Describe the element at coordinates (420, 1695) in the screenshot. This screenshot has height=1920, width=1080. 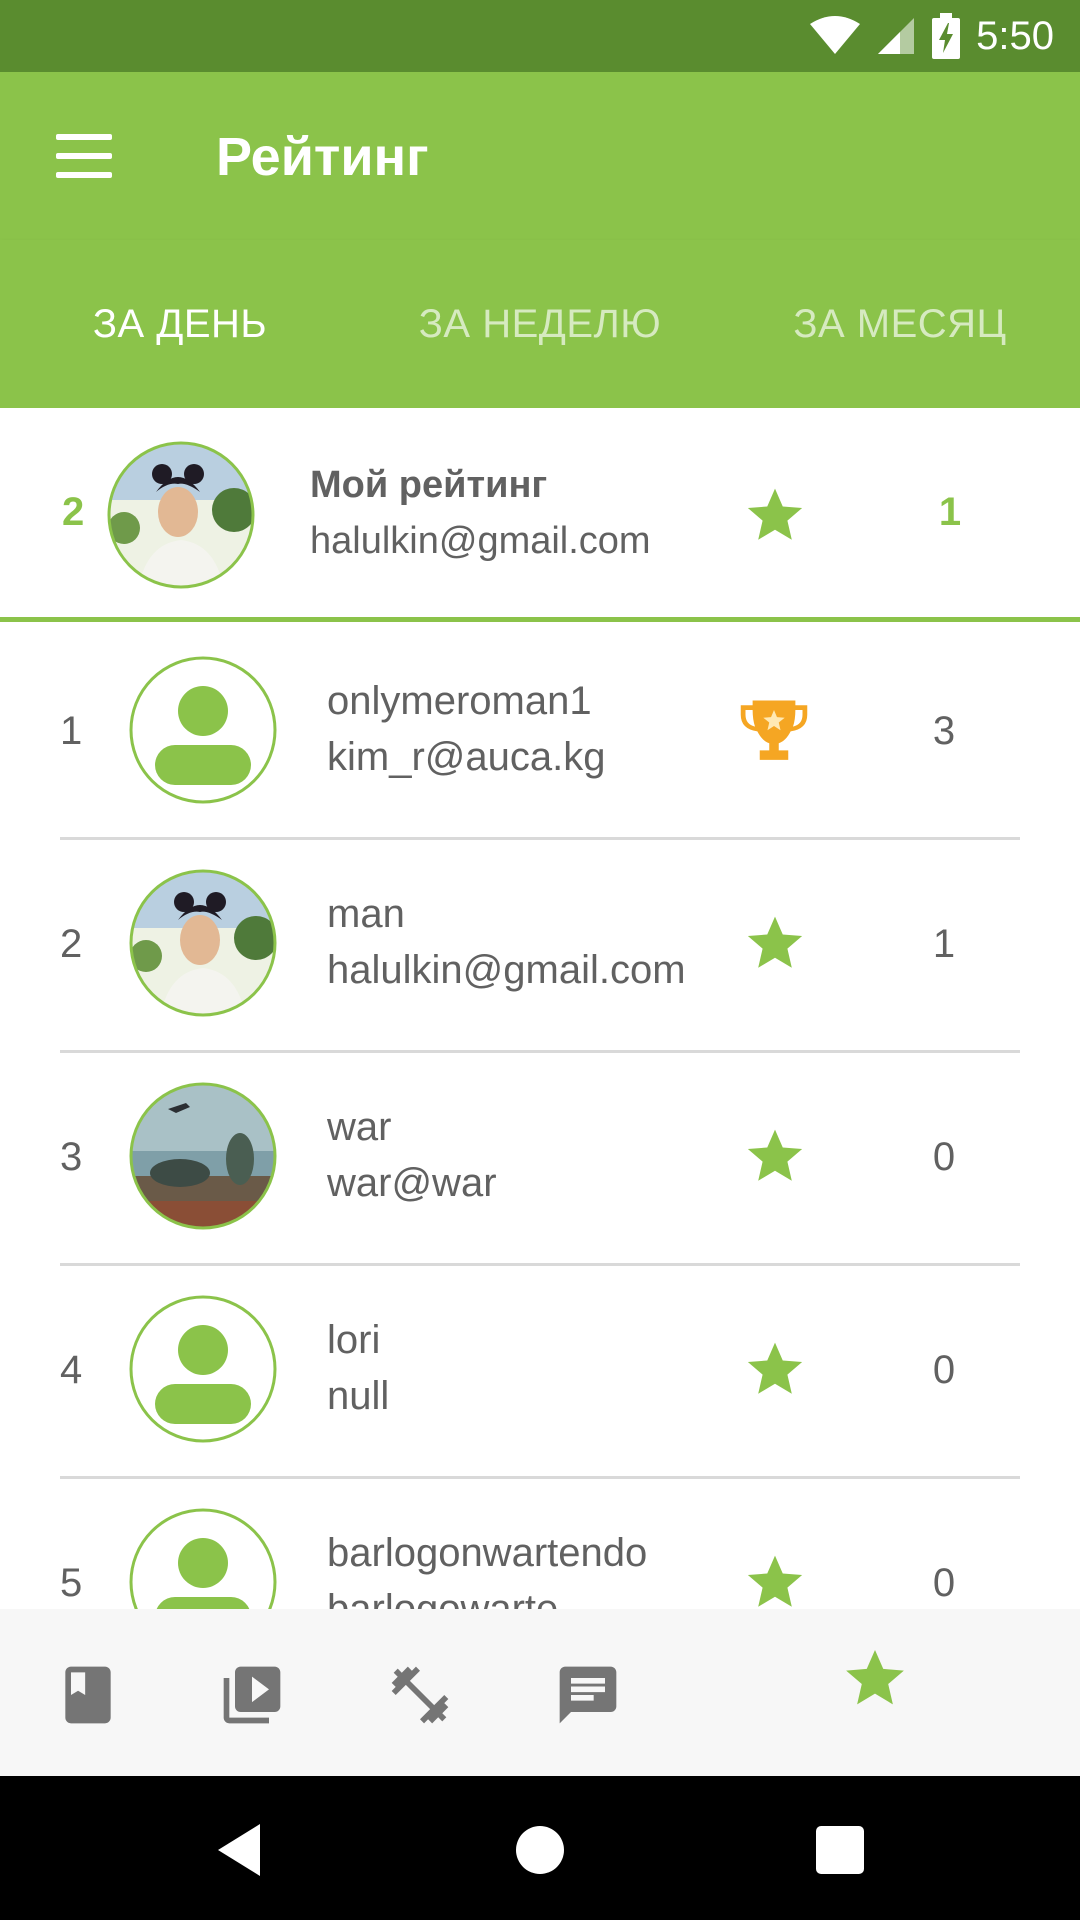
I see `fitness-icon` at that location.